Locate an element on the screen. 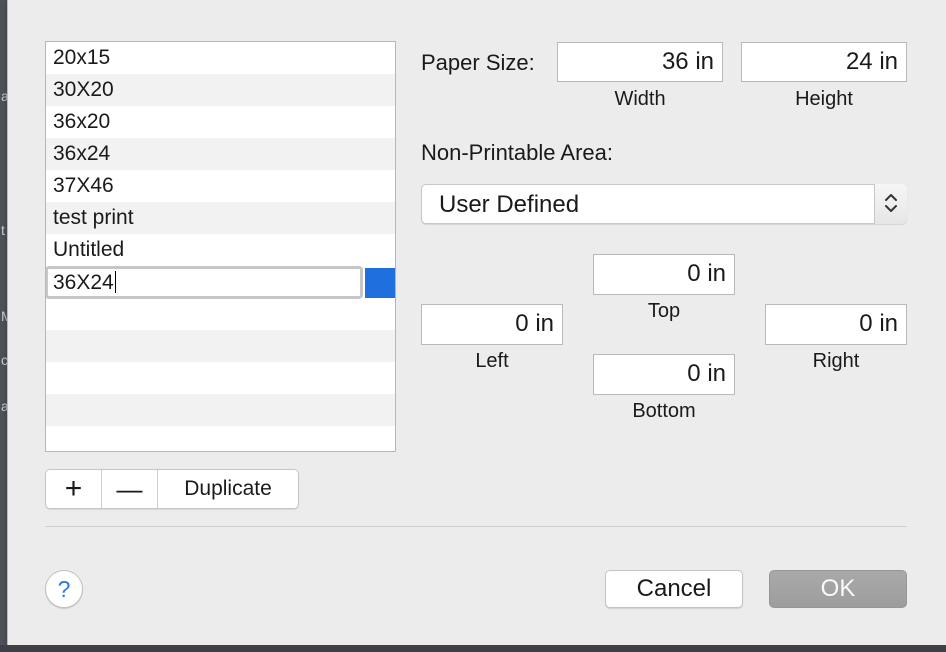  left-caption: Left is located at coordinates (492, 361).